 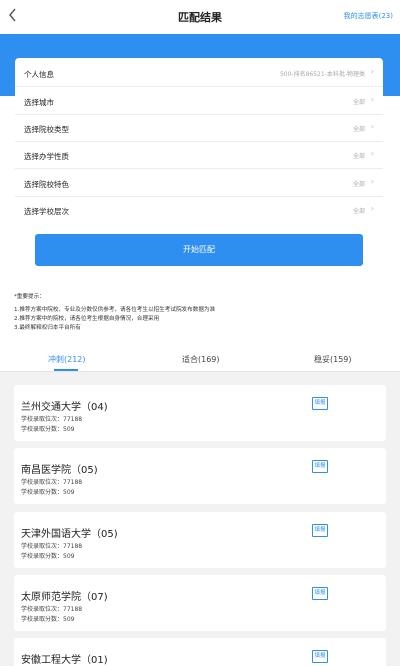 I want to click on row-label: 个人信息, so click(x=39, y=74).